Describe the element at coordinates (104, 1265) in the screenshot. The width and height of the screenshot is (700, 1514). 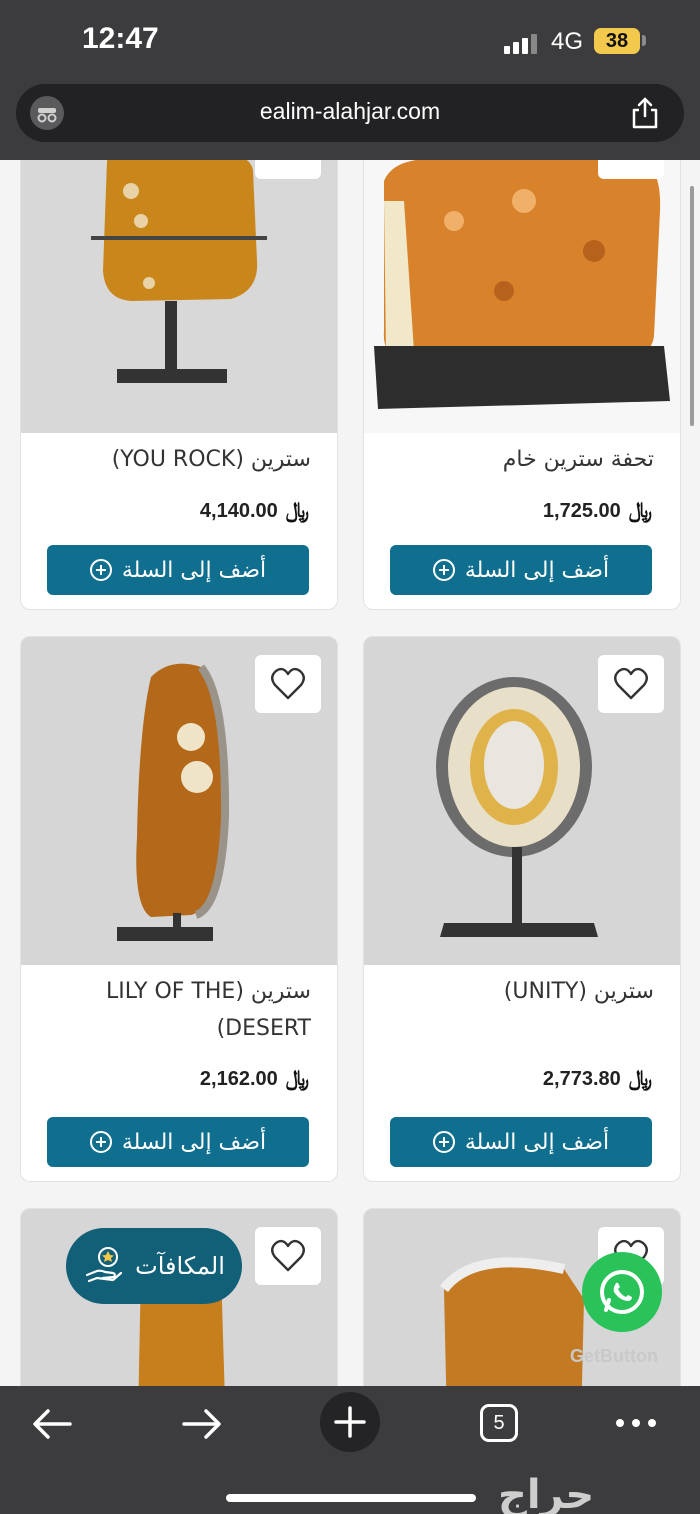
I see `rewards-hand-star-icon` at that location.